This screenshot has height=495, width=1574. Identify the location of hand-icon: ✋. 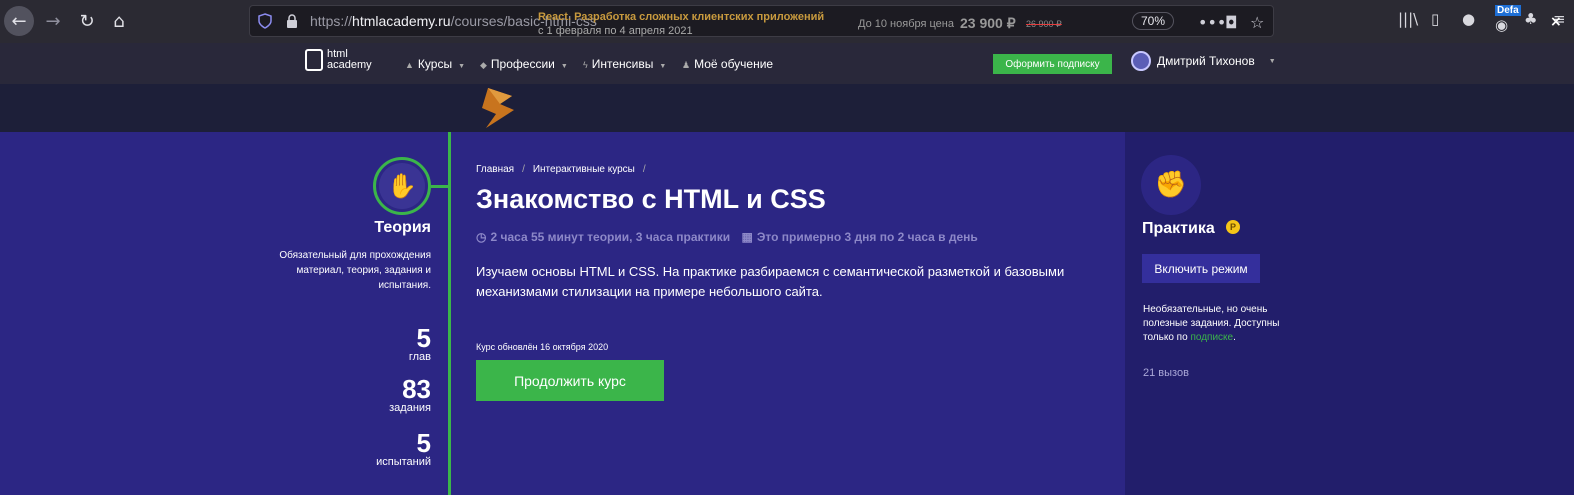
(402, 186).